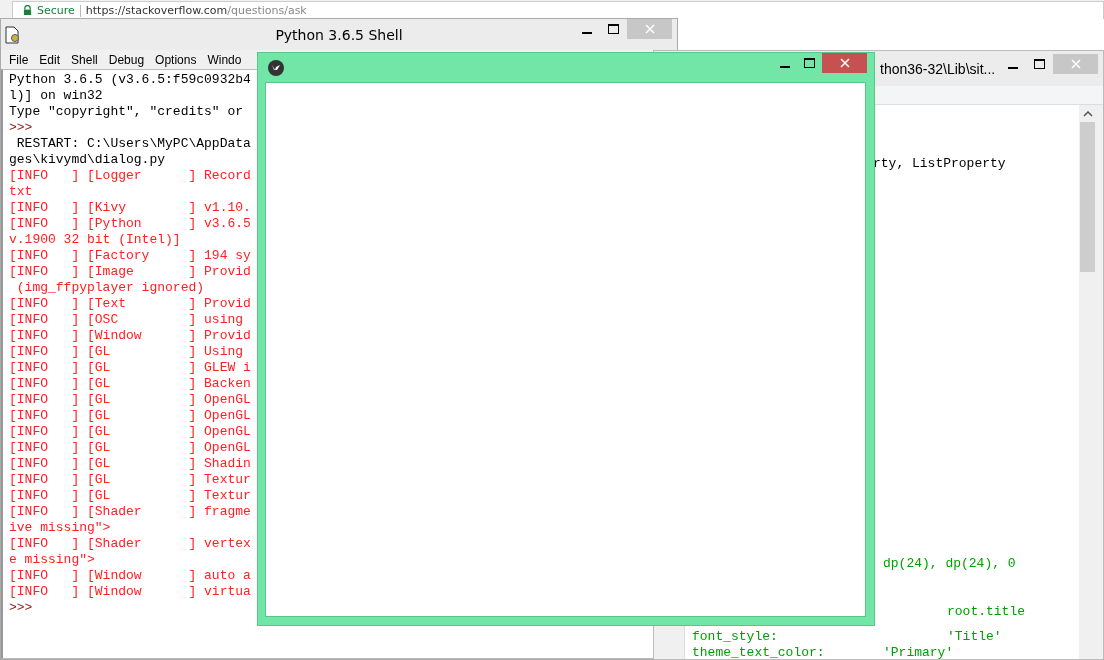 The image size is (1104, 660). Describe the element at coordinates (130, 272) in the screenshot. I see `console-line: [INFO ] [Image ] Provid` at that location.